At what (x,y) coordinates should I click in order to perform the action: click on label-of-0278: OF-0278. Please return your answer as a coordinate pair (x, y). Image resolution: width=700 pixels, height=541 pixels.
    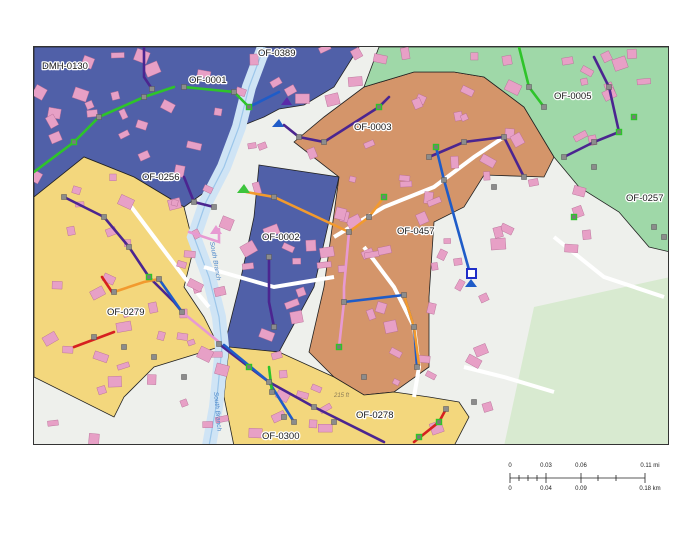
    Looking at the image, I should click on (375, 416).